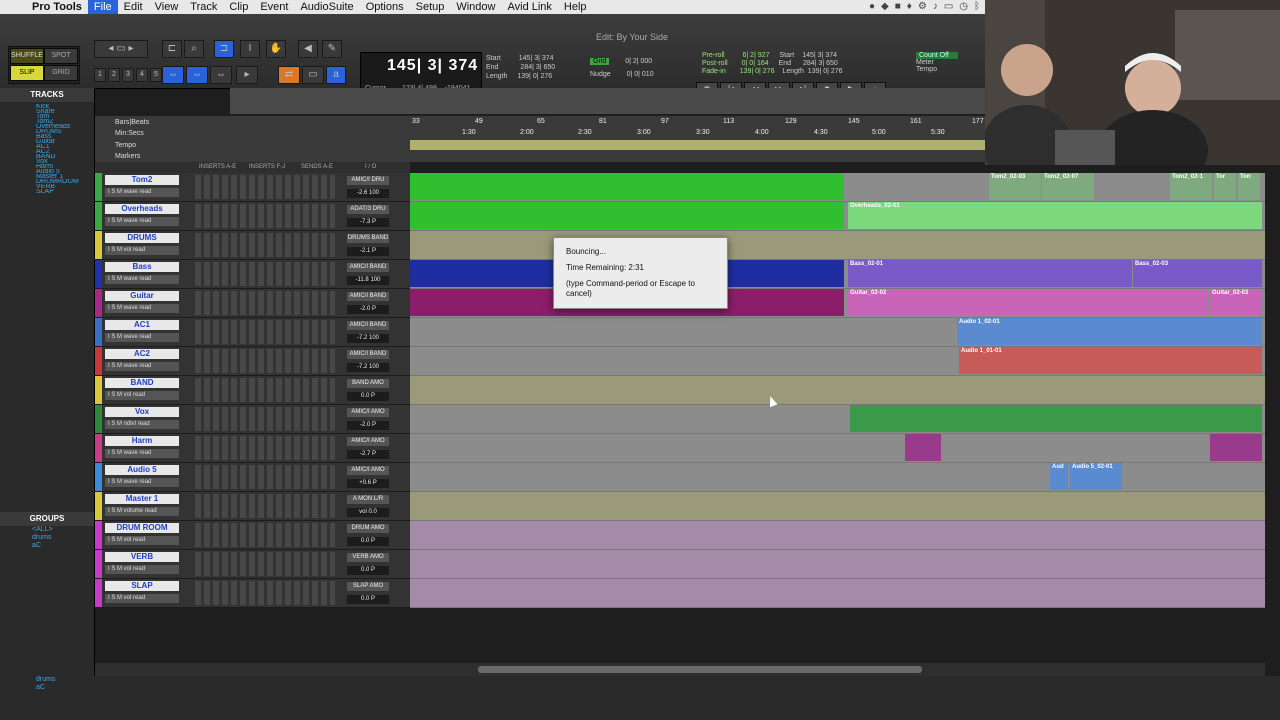  What do you see at coordinates (837, 448) in the screenshot?
I see `lane-harm` at bounding box center [837, 448].